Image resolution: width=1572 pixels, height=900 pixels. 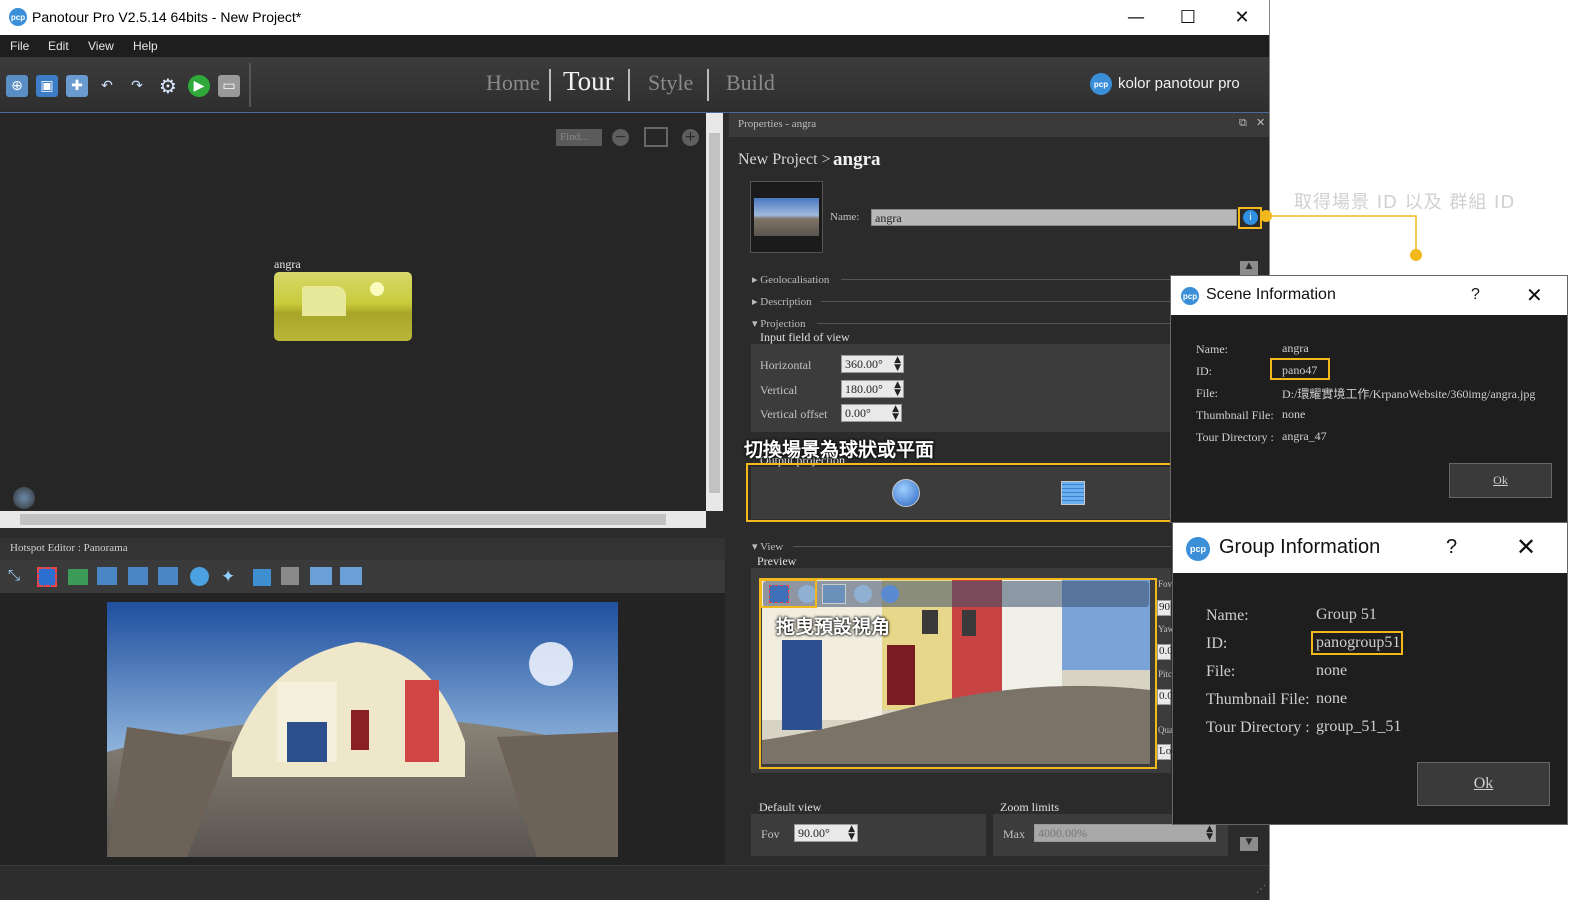 I want to click on section-projection: ▾ Projection, so click(x=779, y=323).